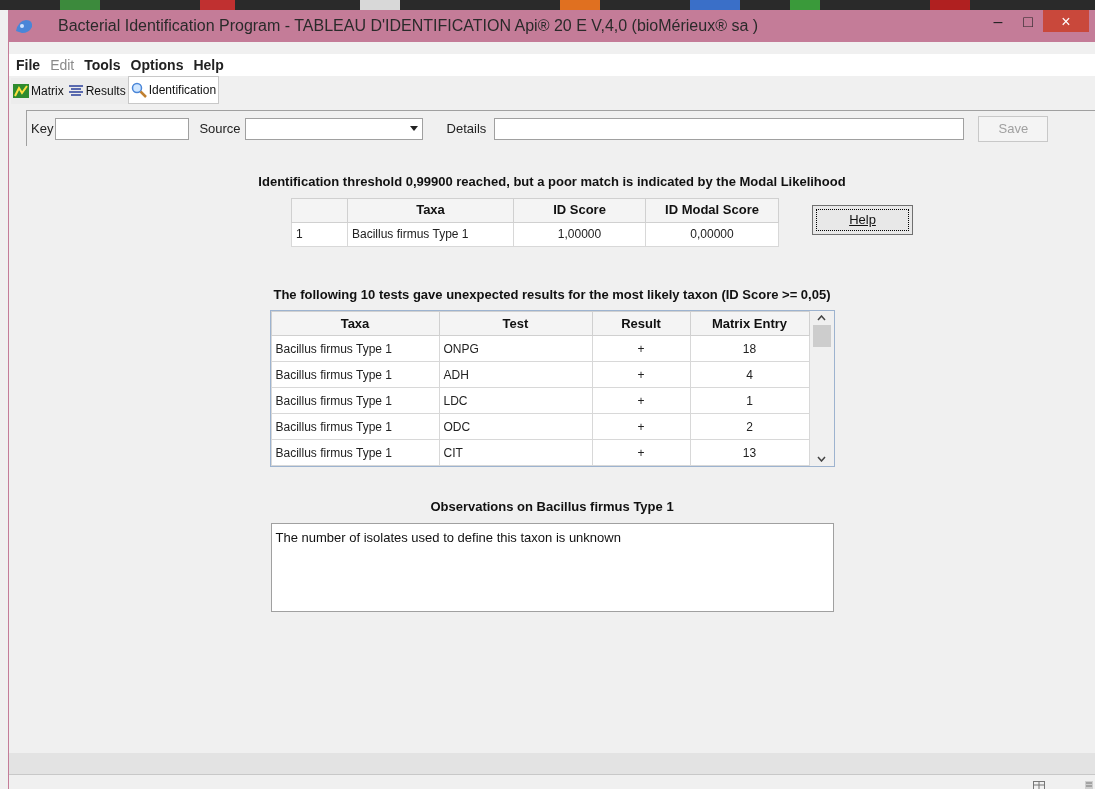 Image resolution: width=1095 pixels, height=789 pixels. I want to click on details-field, so click(729, 128).